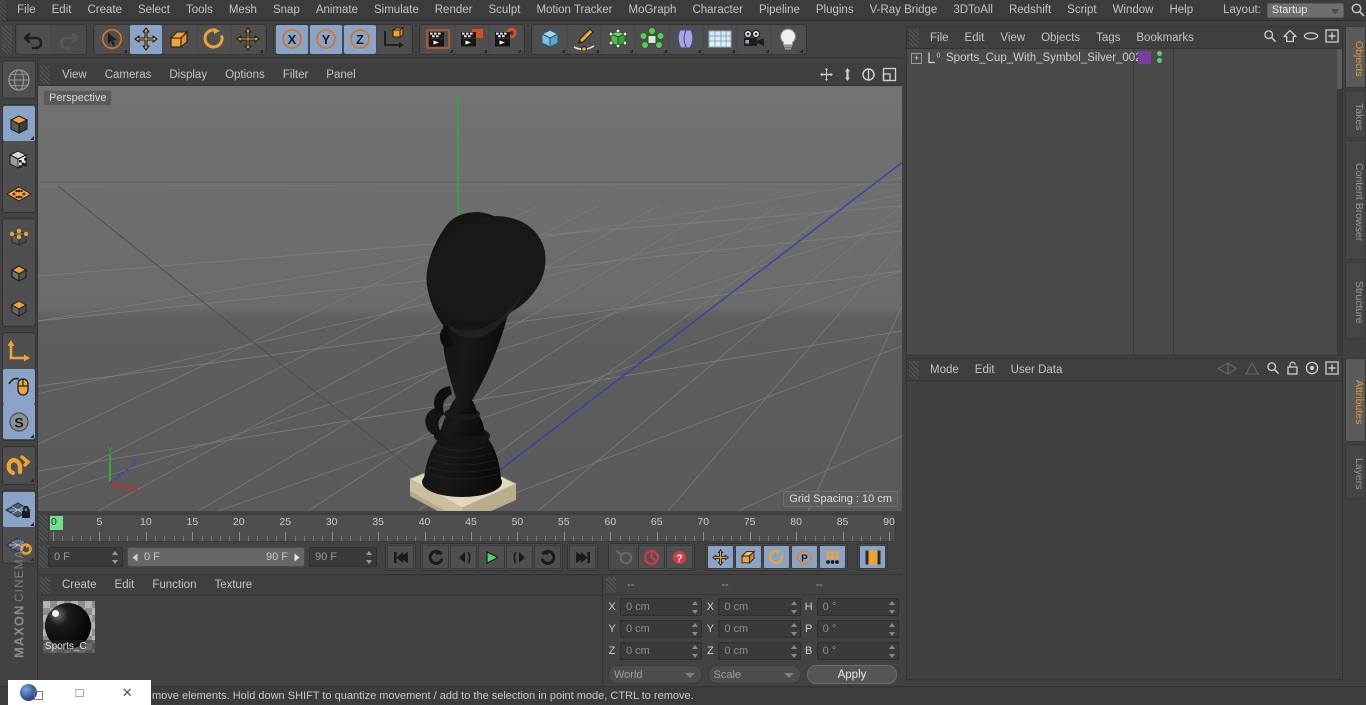  I want to click on size-y-field: 0 cm, so click(759, 629).